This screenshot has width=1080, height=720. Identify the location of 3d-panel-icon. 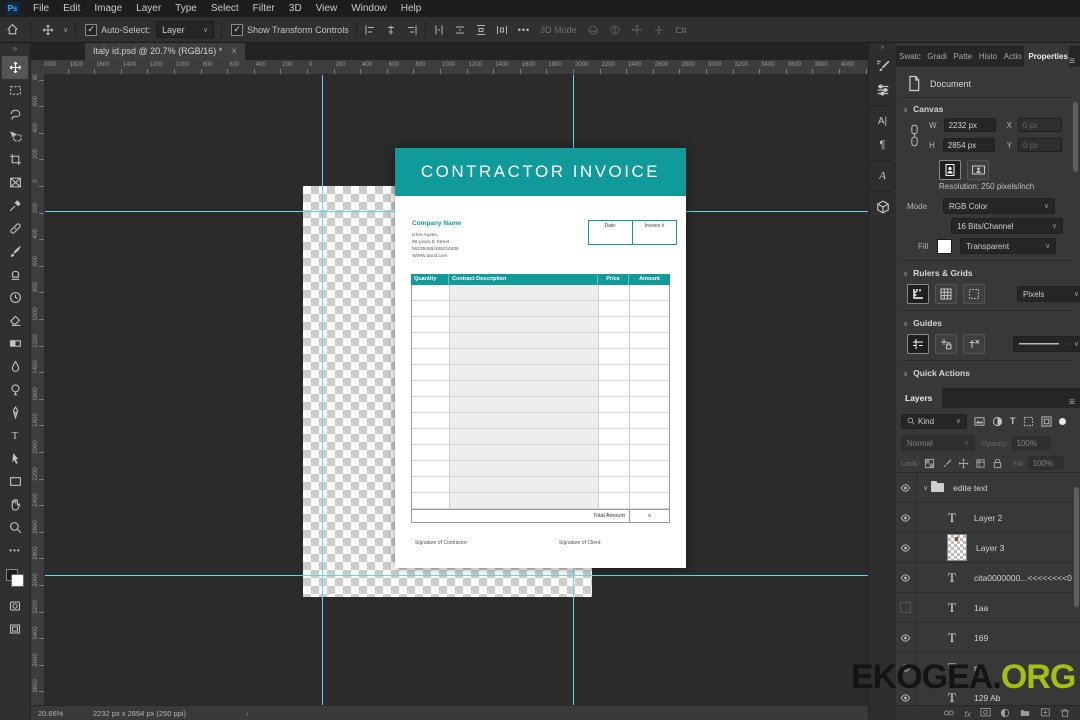
(883, 207).